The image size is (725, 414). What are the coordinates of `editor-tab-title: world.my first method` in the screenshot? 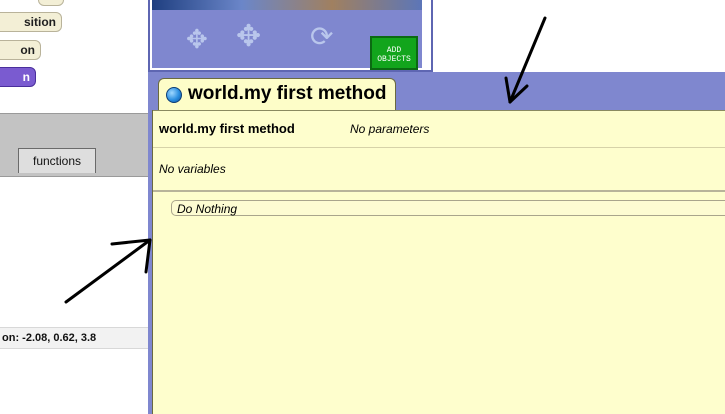 It's located at (287, 93).